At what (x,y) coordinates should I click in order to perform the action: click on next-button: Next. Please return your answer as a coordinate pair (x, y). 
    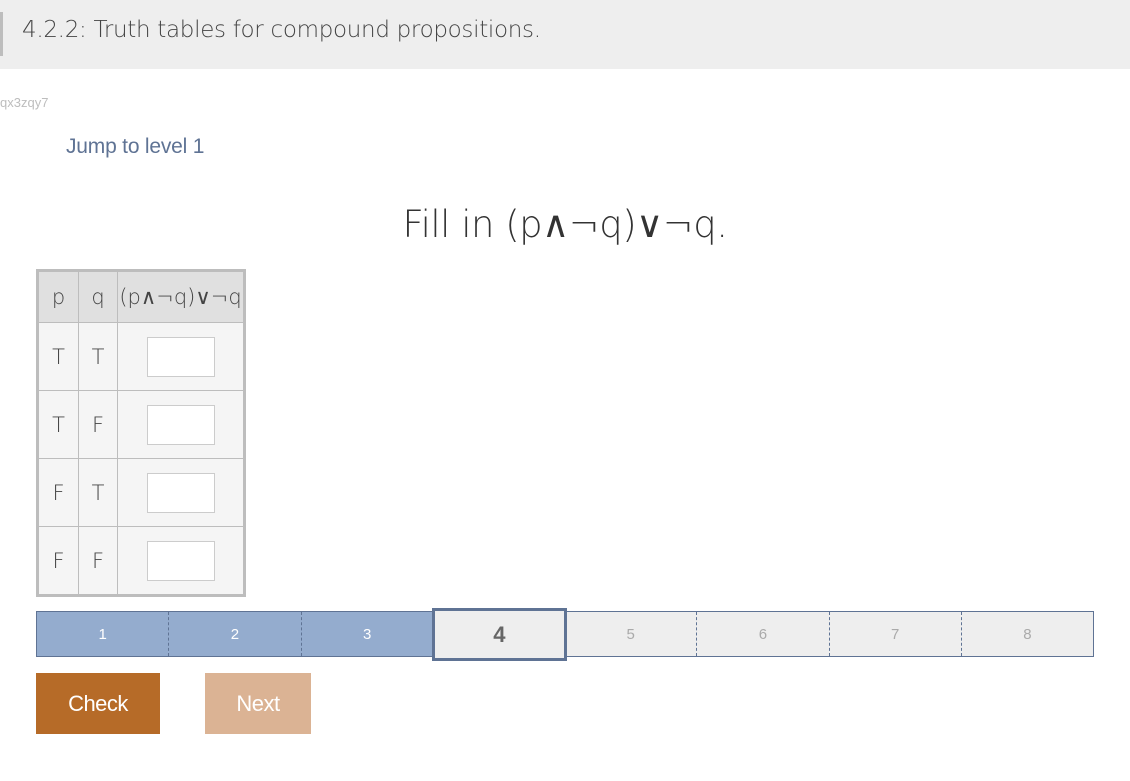
    Looking at the image, I should click on (258, 703).